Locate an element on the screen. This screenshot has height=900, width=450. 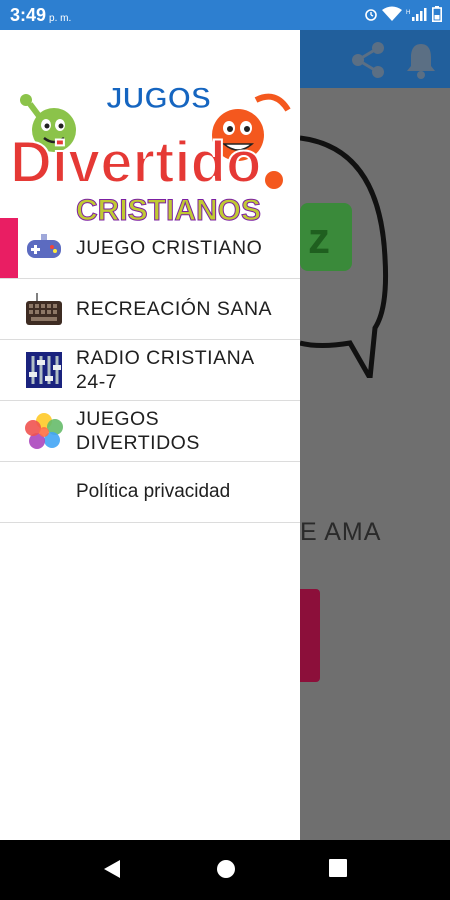
app-bar-actions is located at coordinates (392, 60).